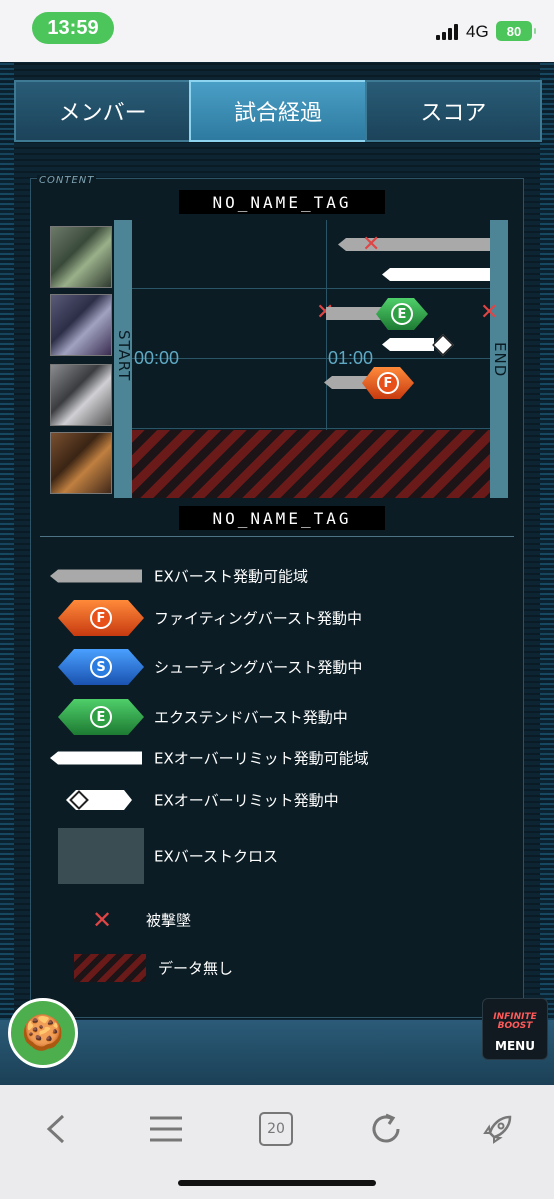 This screenshot has height=1199, width=554. I want to click on tab-members: メンバー, so click(103, 111).